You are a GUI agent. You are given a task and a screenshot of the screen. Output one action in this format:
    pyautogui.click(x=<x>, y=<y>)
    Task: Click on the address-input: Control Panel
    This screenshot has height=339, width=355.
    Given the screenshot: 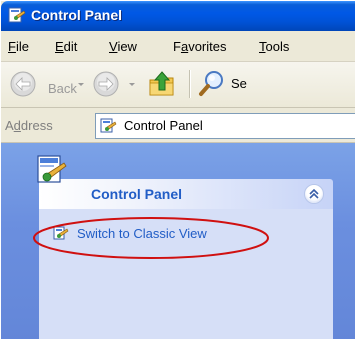 What is the action you would take?
    pyautogui.click(x=225, y=126)
    